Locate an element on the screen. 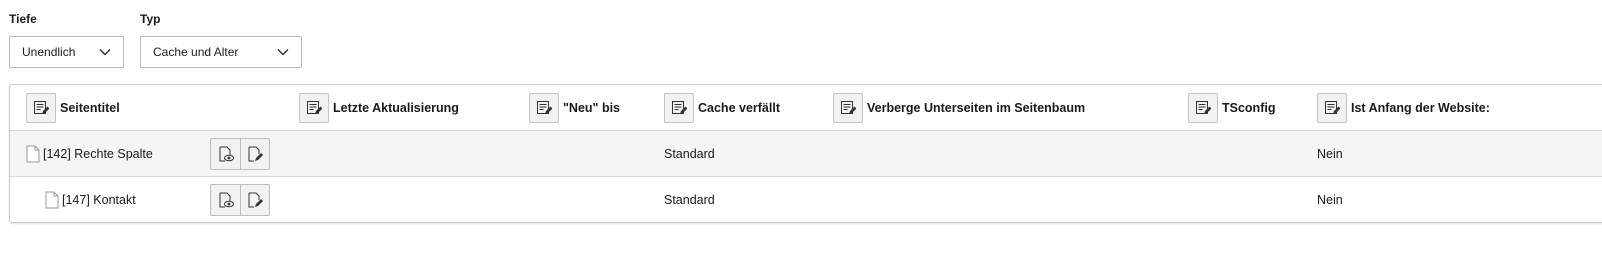  column-header-cache-expires: Cache verfällt is located at coordinates (722, 108).